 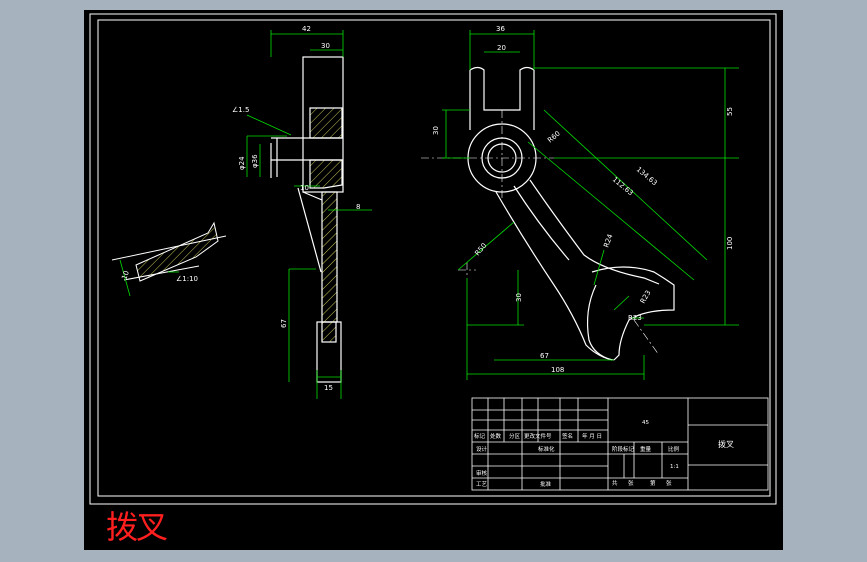 What do you see at coordinates (240, 110) in the screenshot?
I see `side-angle-top: ∠1.5` at bounding box center [240, 110].